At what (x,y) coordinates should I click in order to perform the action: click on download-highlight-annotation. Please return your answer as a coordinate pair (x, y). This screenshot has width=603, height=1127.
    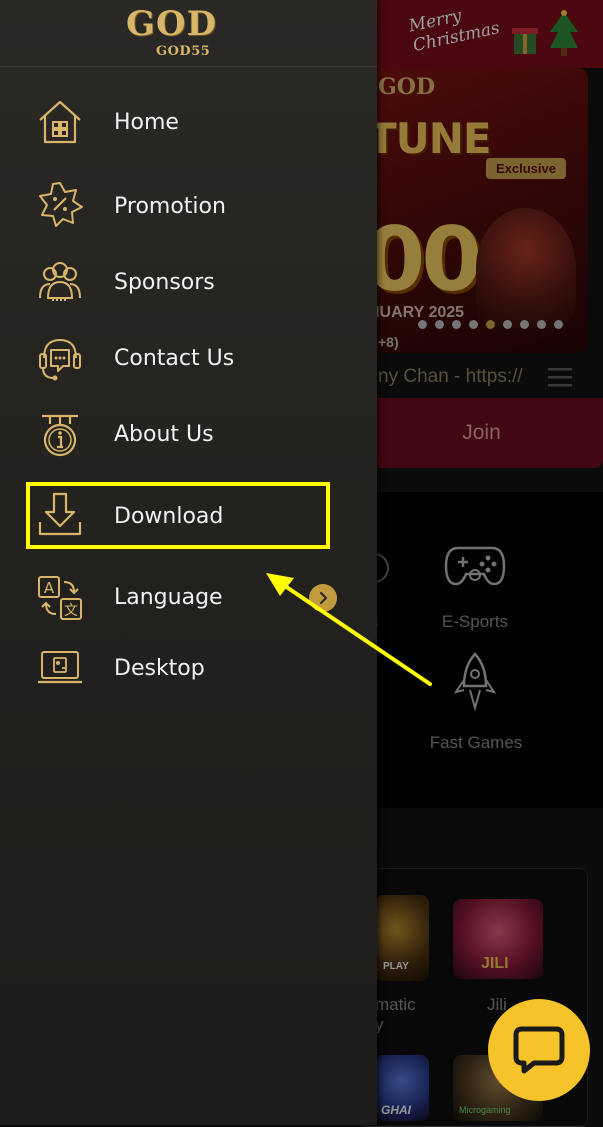
    Looking at the image, I should click on (178, 515).